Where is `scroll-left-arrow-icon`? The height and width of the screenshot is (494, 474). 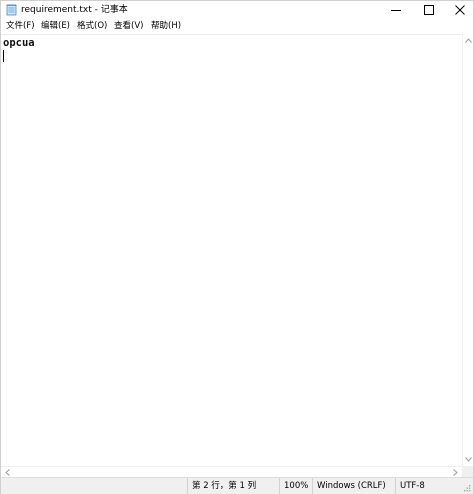 scroll-left-arrow-icon is located at coordinates (7, 472).